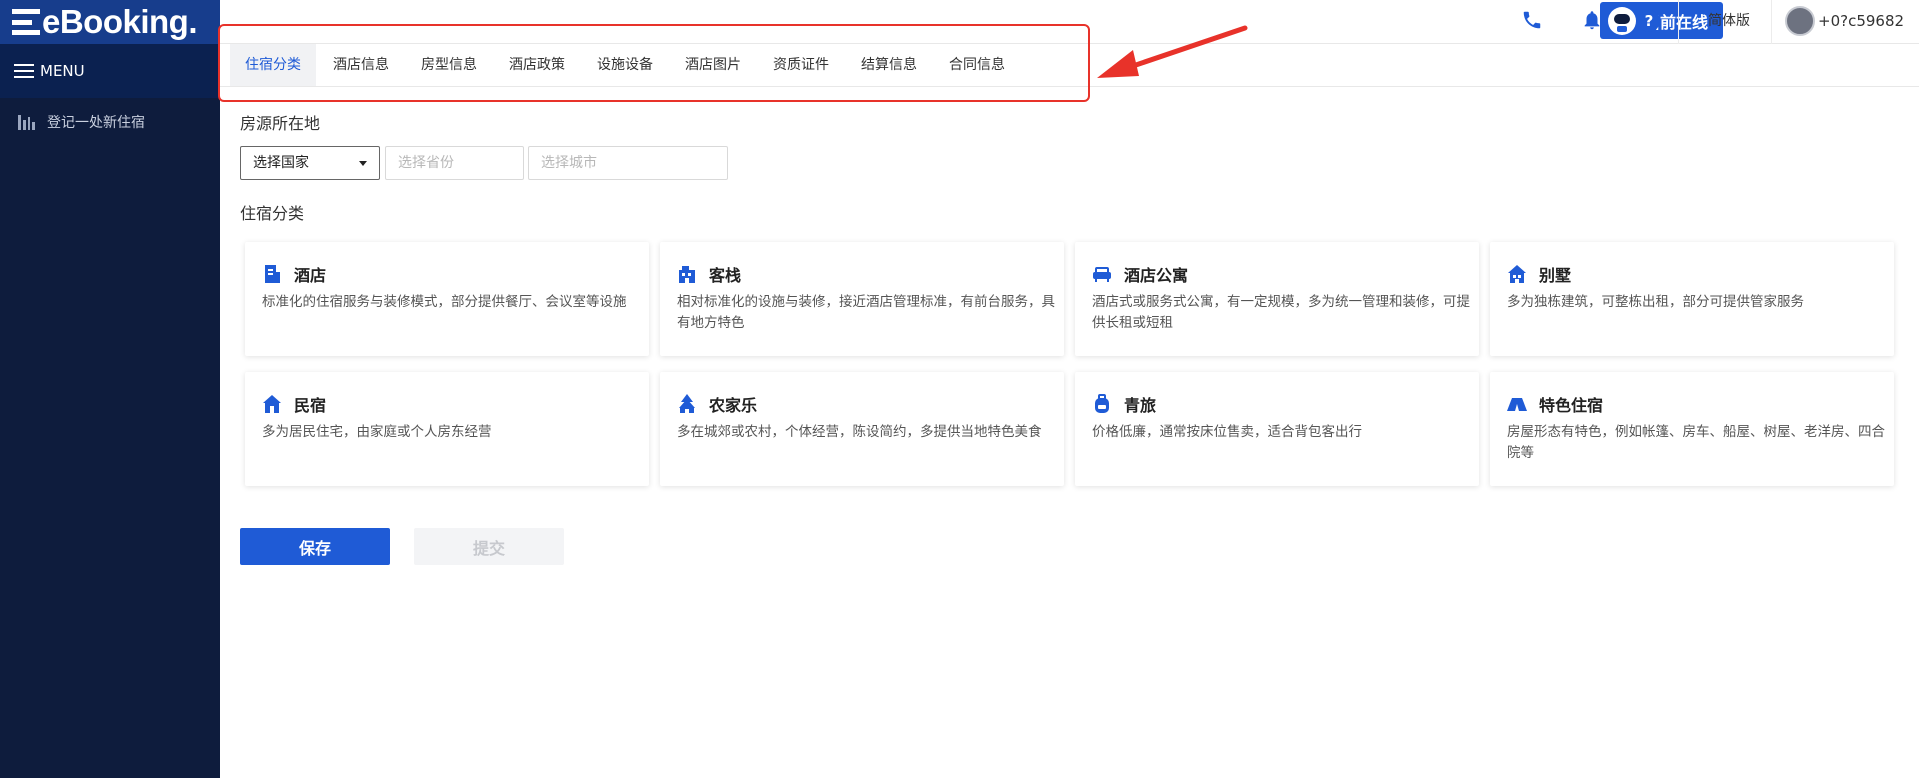  What do you see at coordinates (444, 302) in the screenshot?
I see `card-description: 标准化的住宿服务与装修模式，部分提供餐厅、会议室等设施` at bounding box center [444, 302].